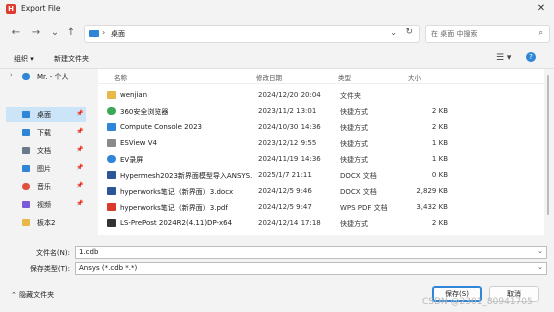 Image resolution: width=554 pixels, height=312 pixels. Describe the element at coordinates (289, 95) in the screenshot. I see `file-date: 2024/12/20 20:04` at that location.